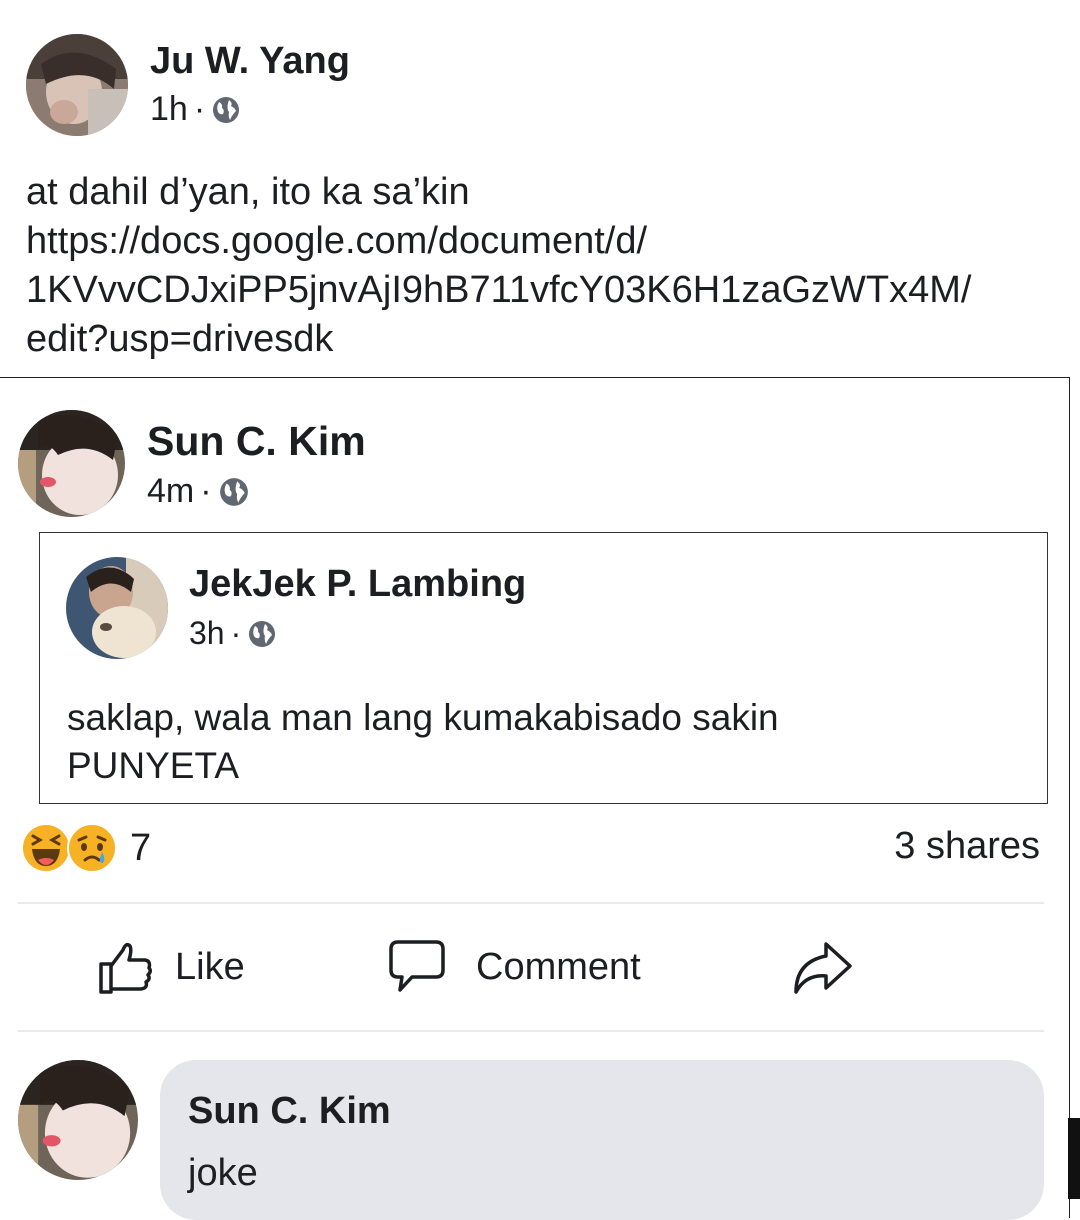 The width and height of the screenshot is (1080, 1220). I want to click on quoted-post-time: 3h, so click(207, 633).